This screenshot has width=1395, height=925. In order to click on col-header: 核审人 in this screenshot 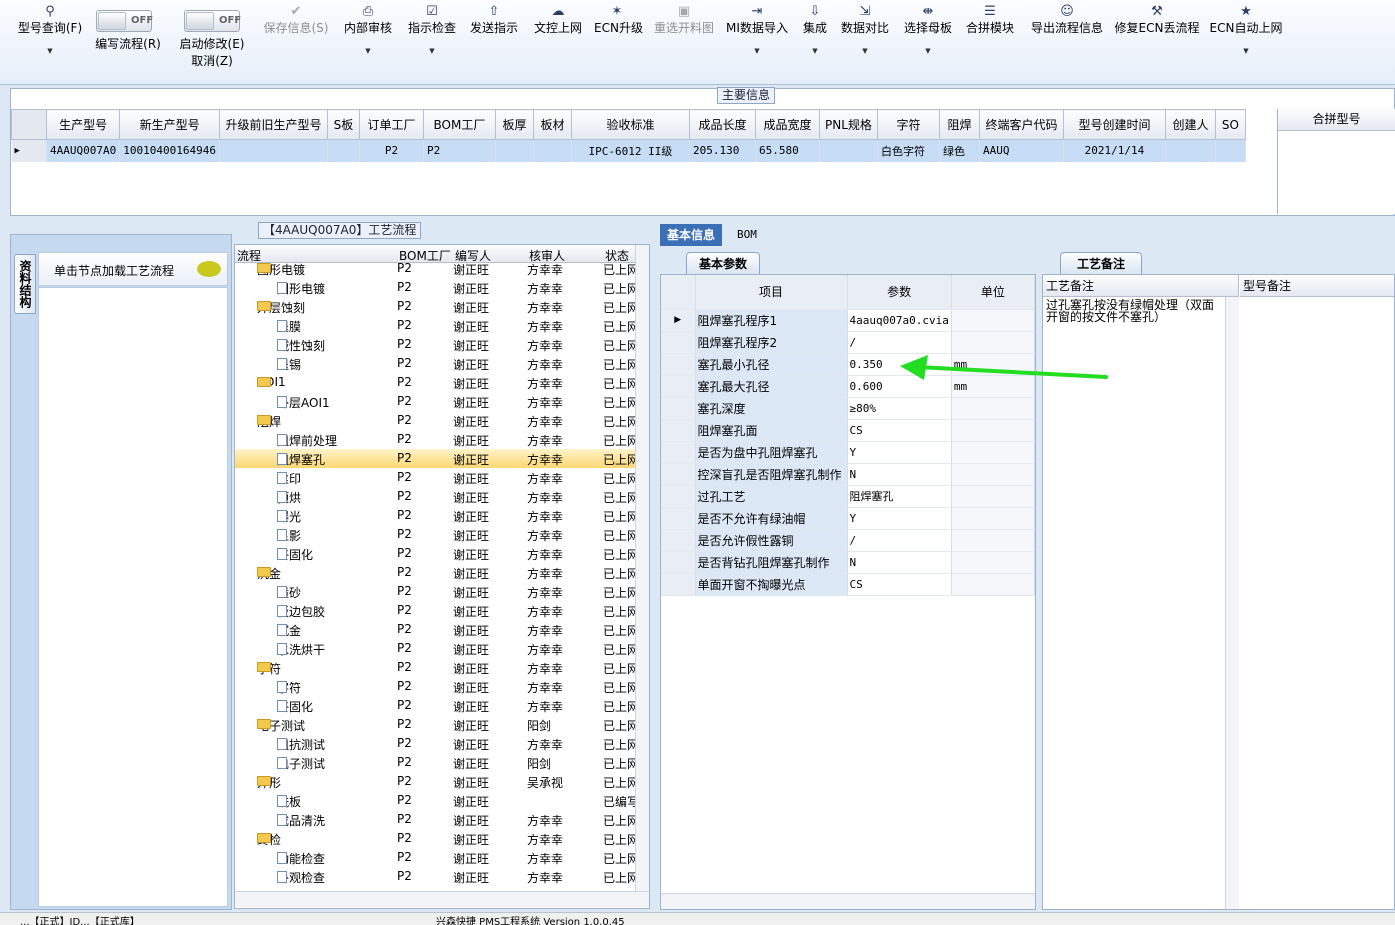, I will do `click(547, 255)`.